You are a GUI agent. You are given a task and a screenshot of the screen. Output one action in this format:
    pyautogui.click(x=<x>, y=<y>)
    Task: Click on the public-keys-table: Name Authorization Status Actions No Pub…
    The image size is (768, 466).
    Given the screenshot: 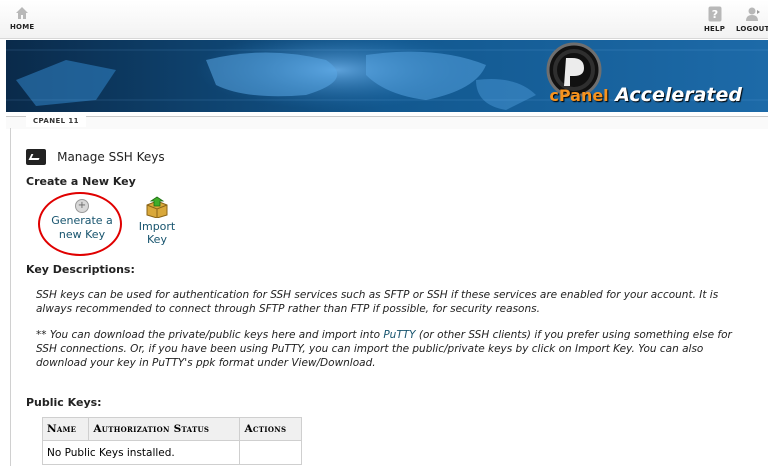 What is the action you would take?
    pyautogui.click(x=171, y=441)
    